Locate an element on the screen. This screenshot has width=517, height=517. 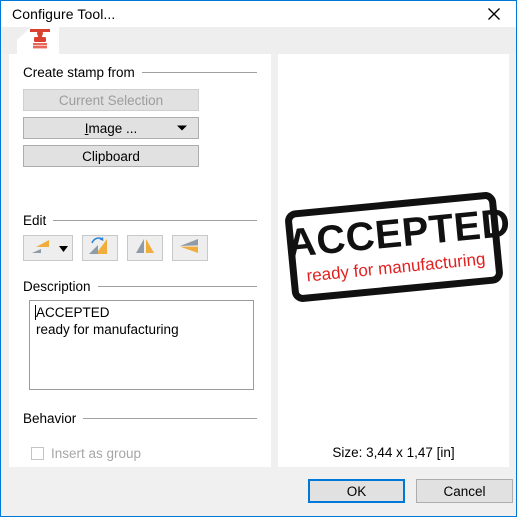
clipboard-button: Clipboard is located at coordinates (111, 156).